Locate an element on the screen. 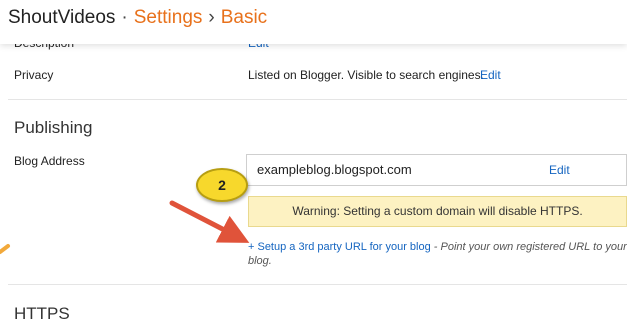 This screenshot has height=329, width=627. breadcrumb: ShoutVideos · Settings › Basic is located at coordinates (137, 18).